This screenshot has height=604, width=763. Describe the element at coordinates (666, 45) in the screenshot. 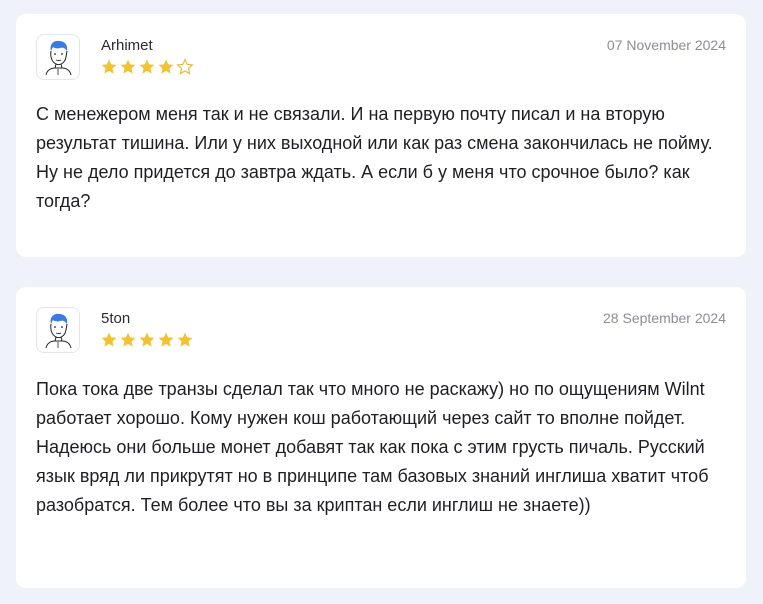

I see `review-date: 07 November 2024` at that location.